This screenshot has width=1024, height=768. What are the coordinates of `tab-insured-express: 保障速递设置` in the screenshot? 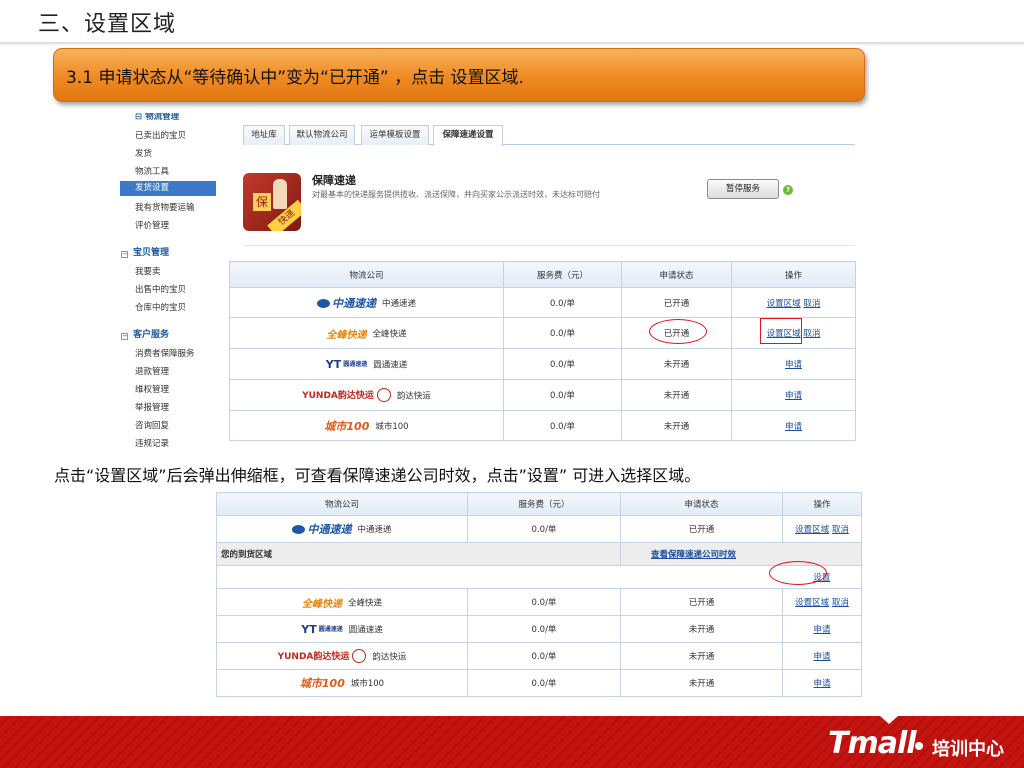 It's located at (468, 135).